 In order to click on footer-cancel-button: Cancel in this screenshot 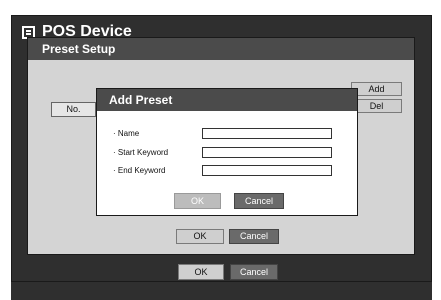, I will do `click(254, 272)`.